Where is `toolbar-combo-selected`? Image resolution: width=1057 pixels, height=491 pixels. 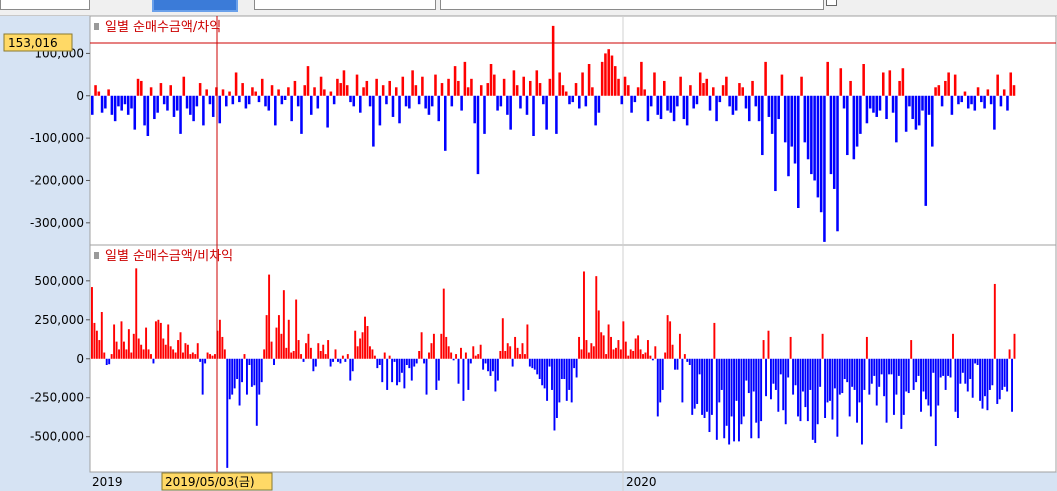 toolbar-combo-selected is located at coordinates (195, 6).